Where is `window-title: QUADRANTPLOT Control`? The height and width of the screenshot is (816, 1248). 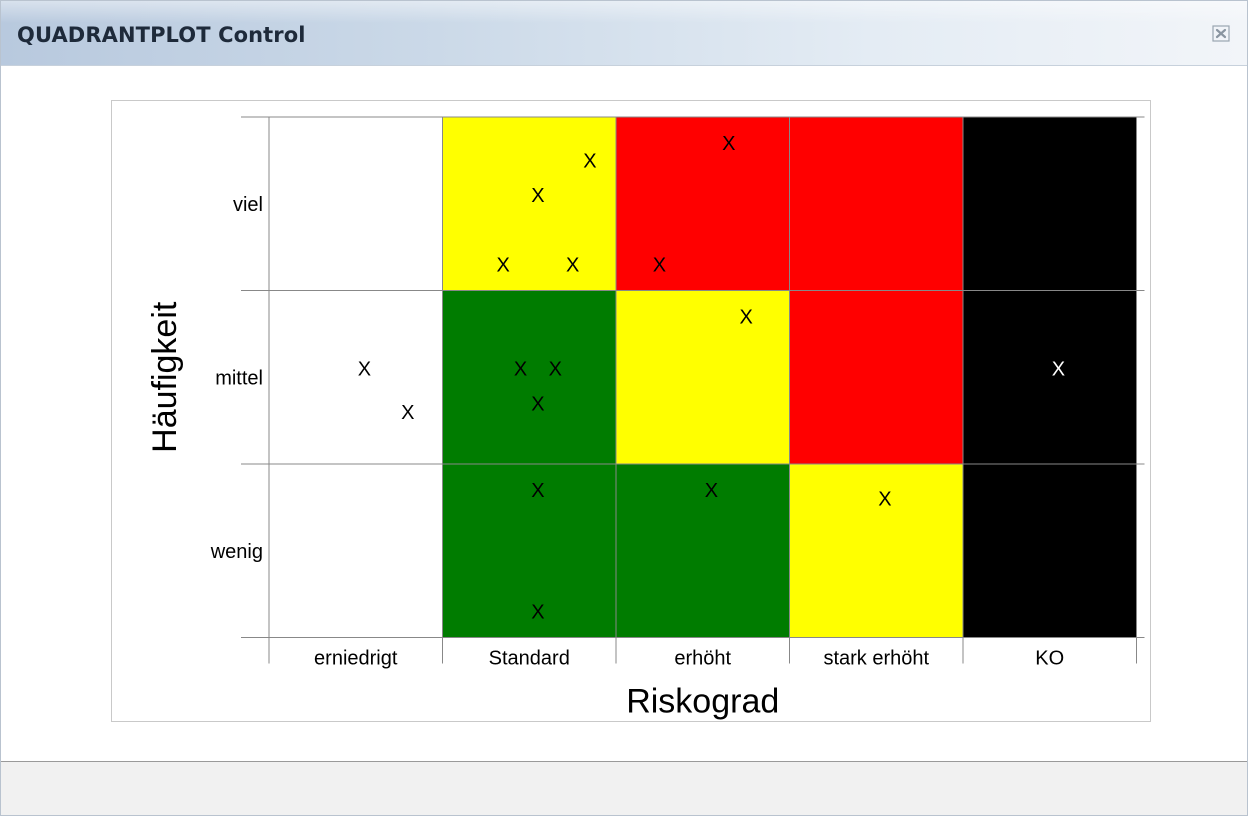 window-title: QUADRANTPLOT Control is located at coordinates (161, 35).